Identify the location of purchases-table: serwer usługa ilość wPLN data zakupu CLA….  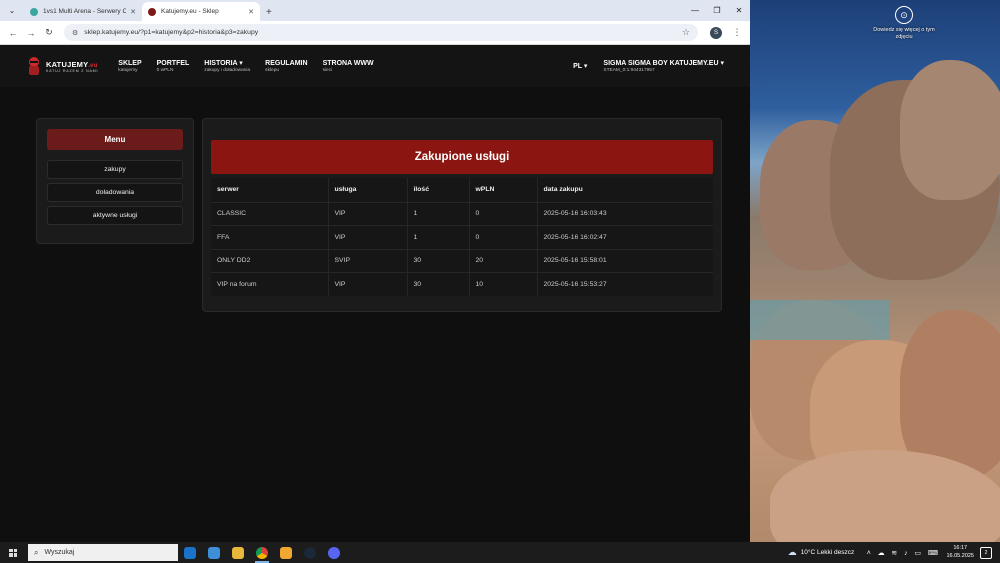
(462, 237).